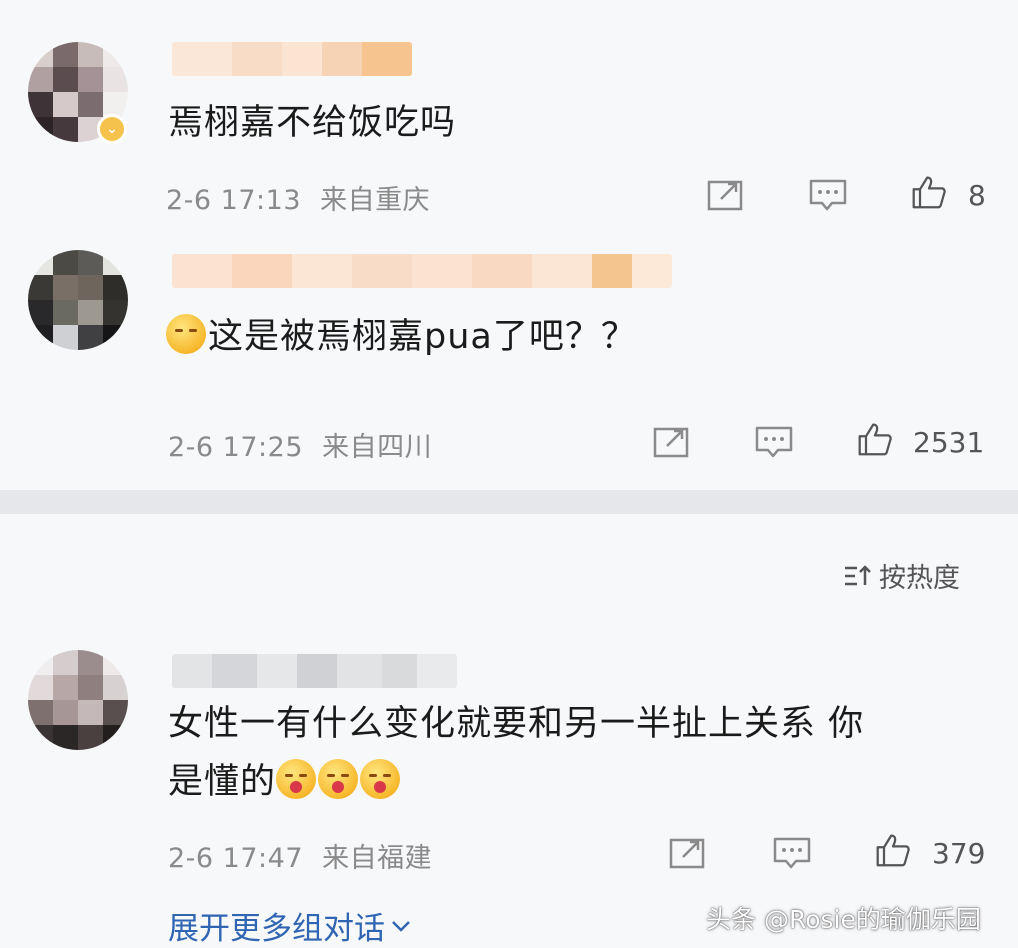  Describe the element at coordinates (235, 858) in the screenshot. I see `comment-date: 2-6 17:47` at that location.